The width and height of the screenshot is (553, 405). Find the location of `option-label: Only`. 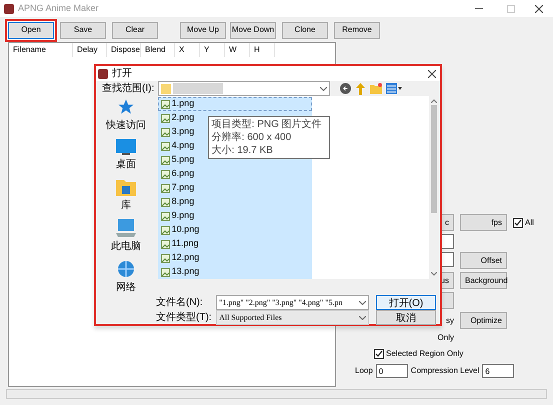

option-label: Only is located at coordinates (446, 338).